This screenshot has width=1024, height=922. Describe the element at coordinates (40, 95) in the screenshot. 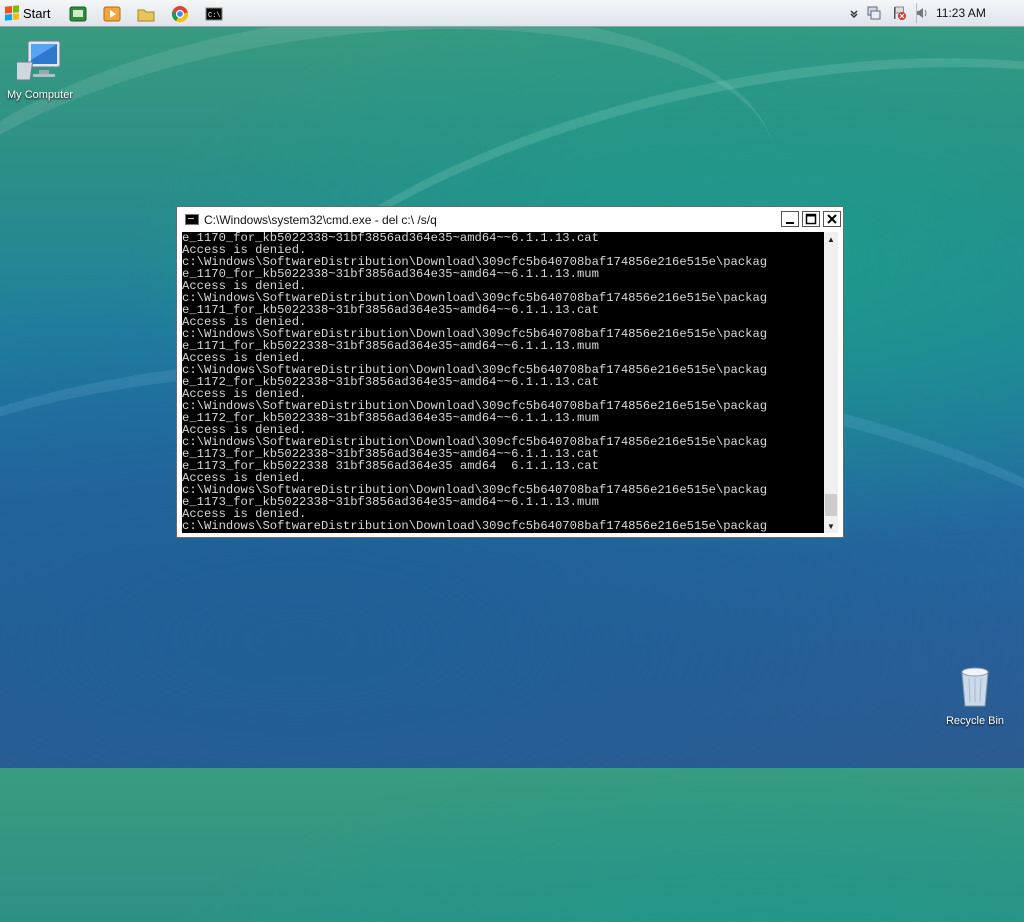

I see `my-computer-label: My Computer` at that location.